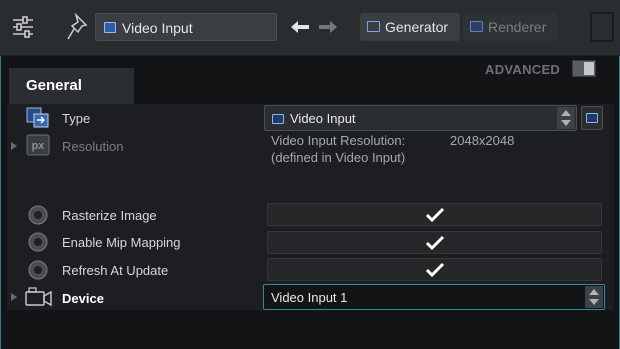 This screenshot has height=349, width=620. What do you see at coordinates (300, 27) in the screenshot?
I see `back-arrow-icon` at bounding box center [300, 27].